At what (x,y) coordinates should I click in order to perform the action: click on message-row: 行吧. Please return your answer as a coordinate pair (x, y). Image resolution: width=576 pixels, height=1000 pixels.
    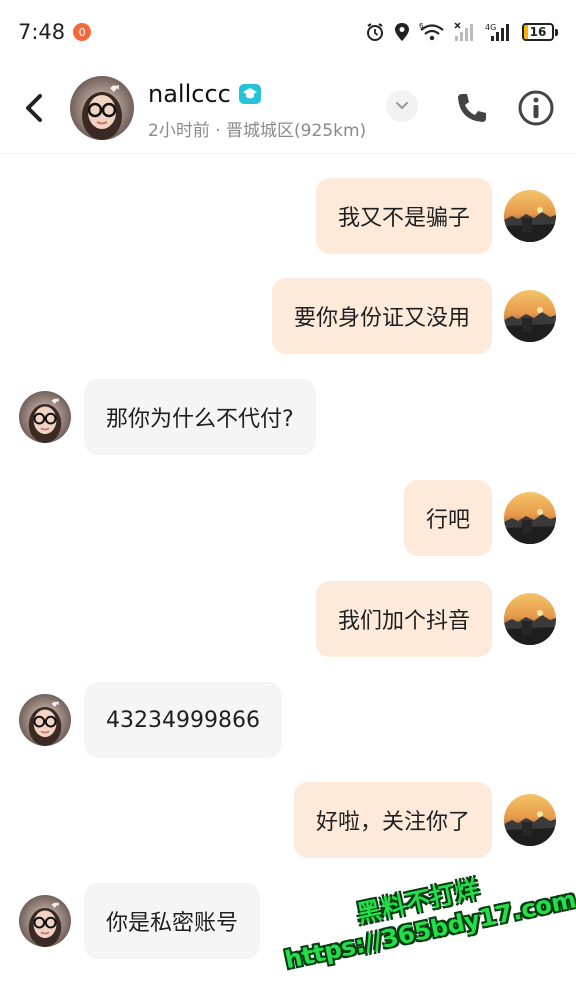
    Looking at the image, I should click on (288, 518).